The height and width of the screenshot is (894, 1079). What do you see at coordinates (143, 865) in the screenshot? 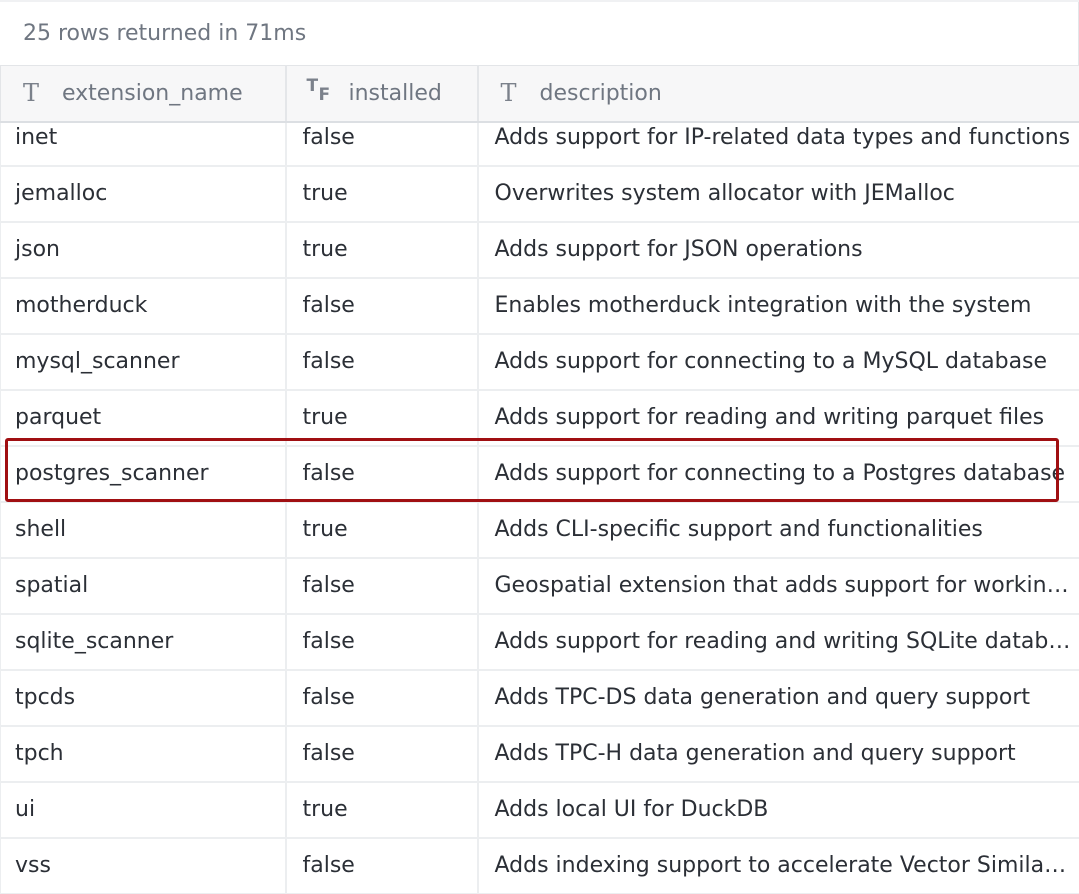
I see `cell-extension-name: vss` at bounding box center [143, 865].